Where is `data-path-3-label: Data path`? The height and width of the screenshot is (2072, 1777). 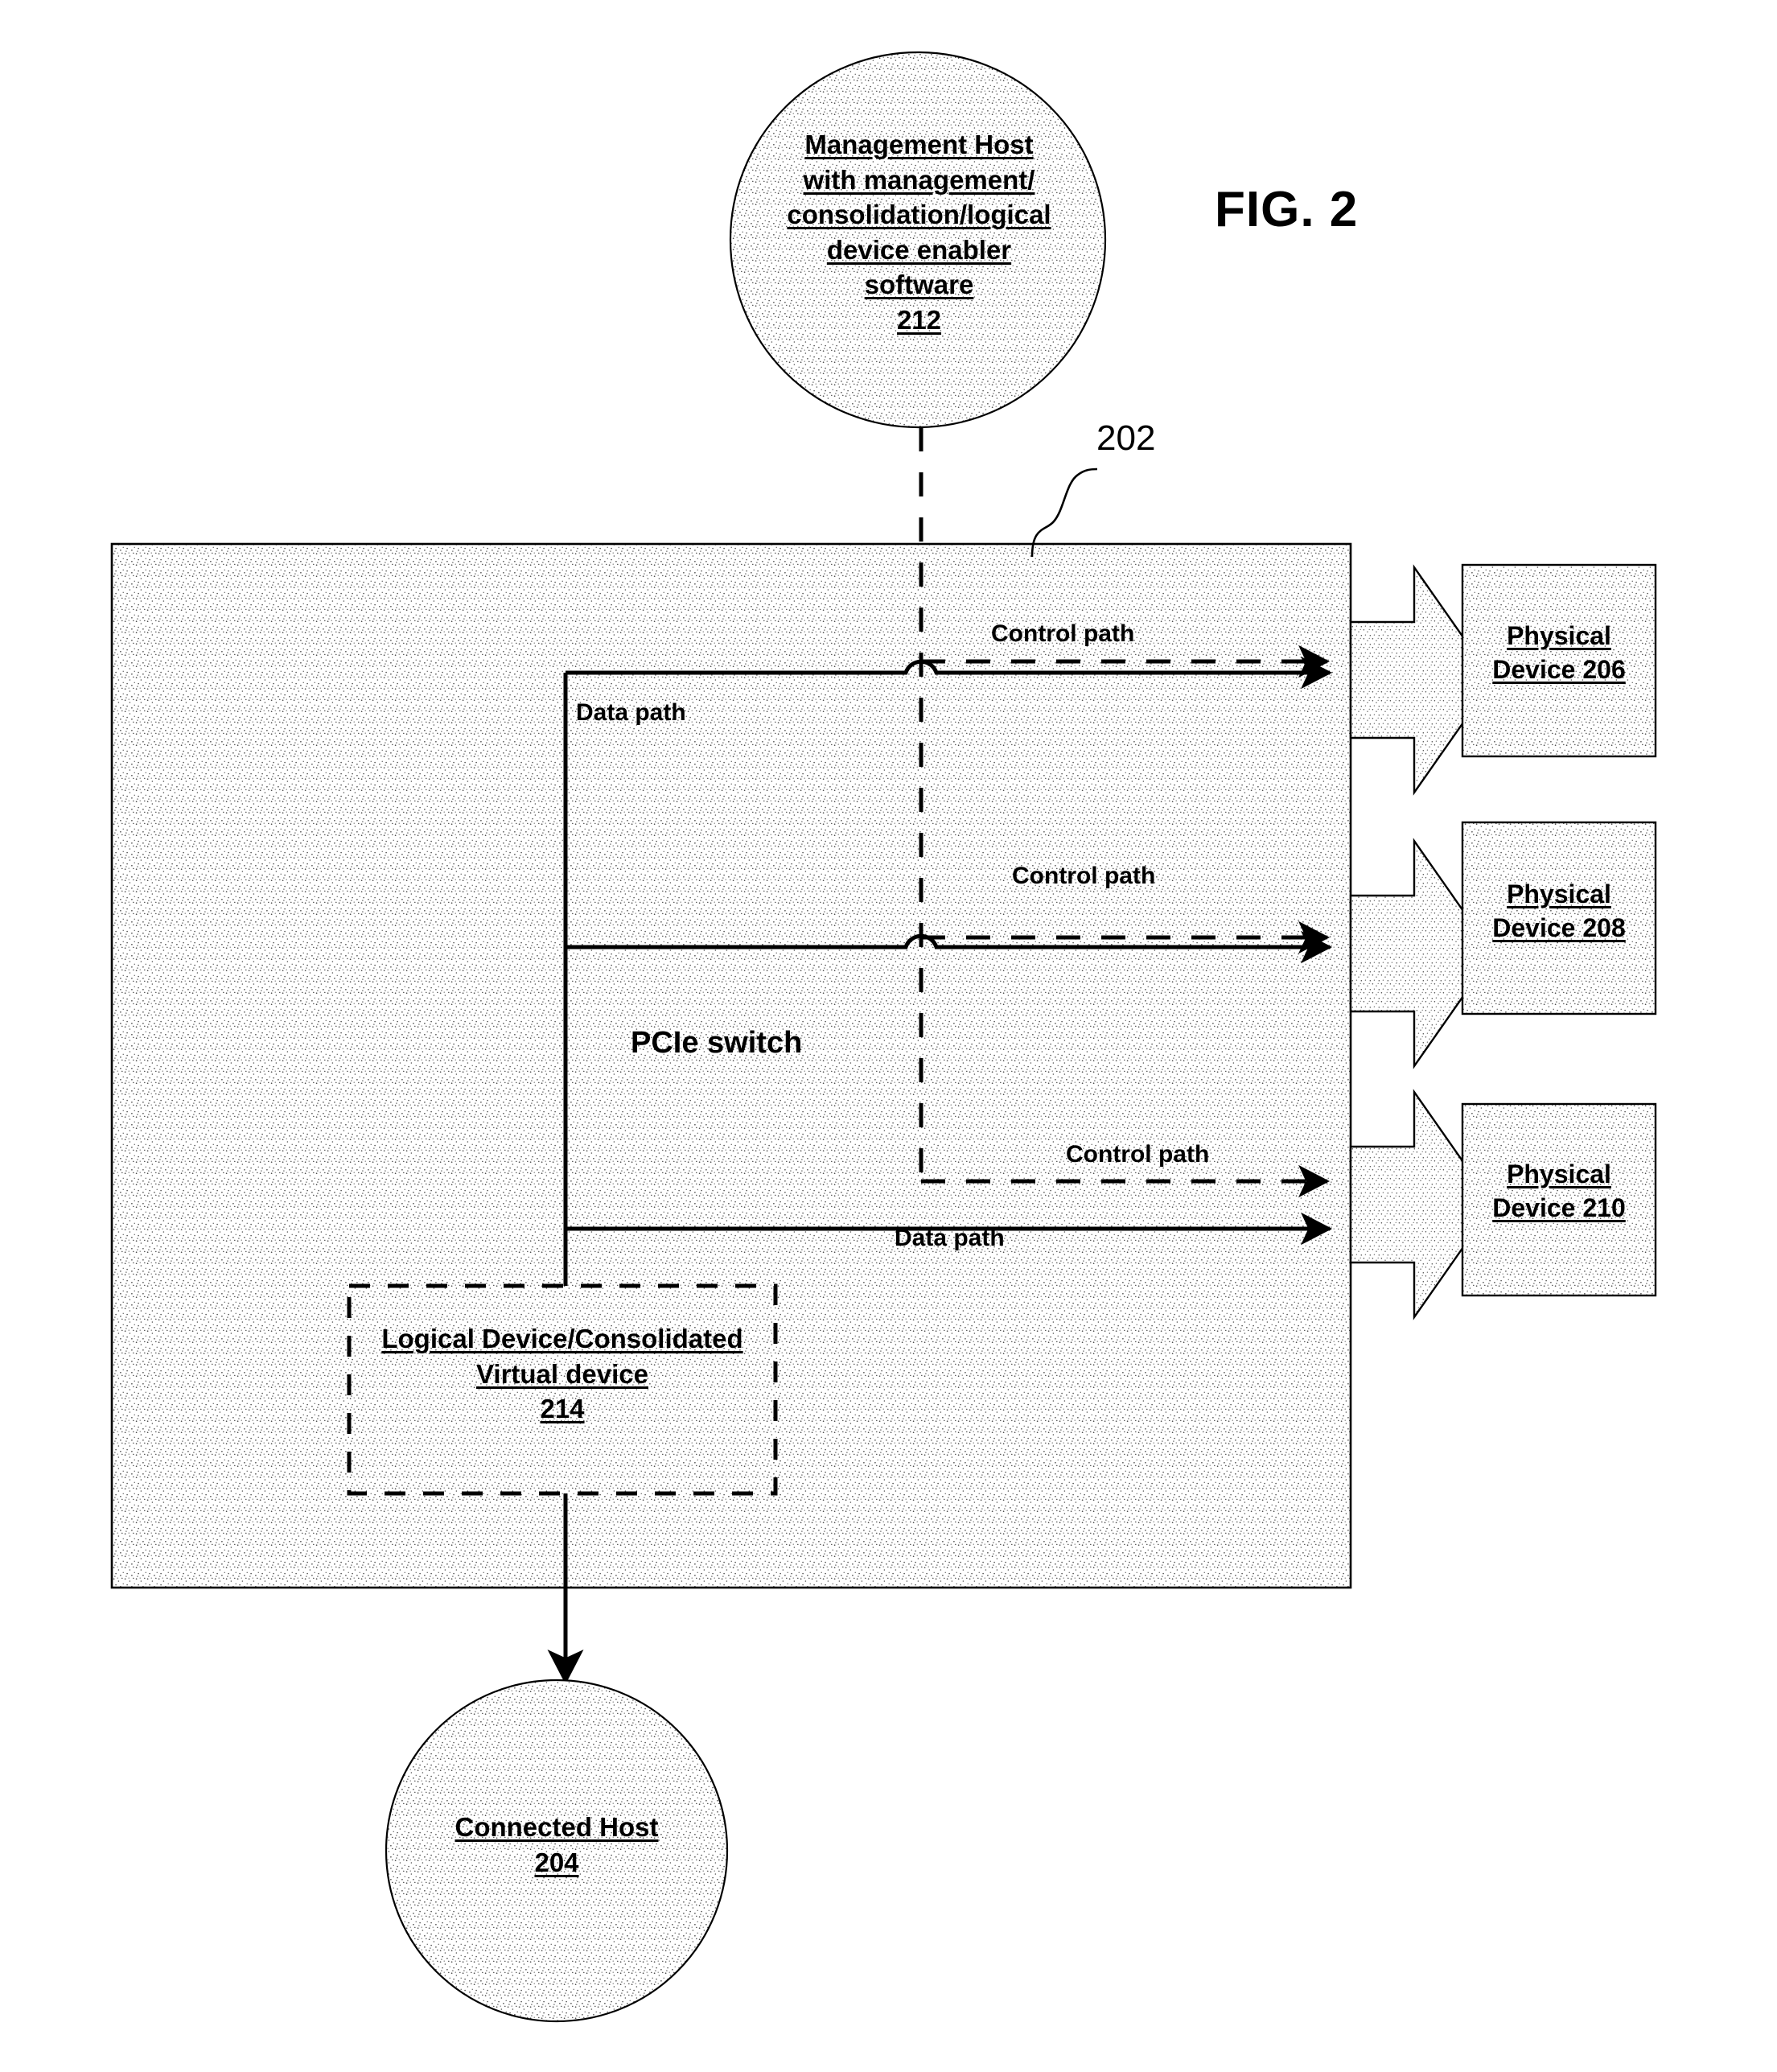 data-path-3-label: Data path is located at coordinates (950, 1238).